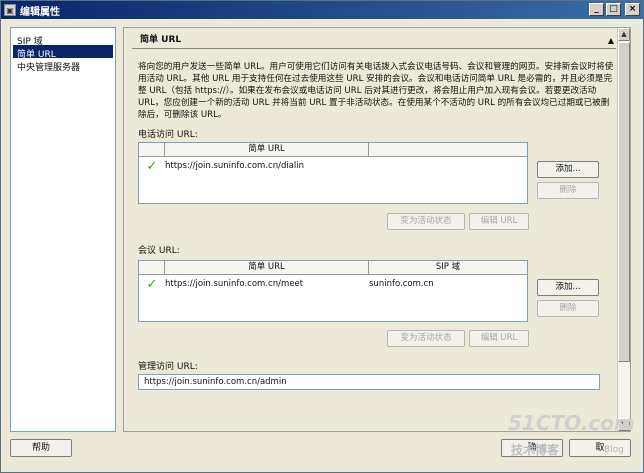 Image resolution: width=644 pixels, height=473 pixels. What do you see at coordinates (10, 10) in the screenshot?
I see `app-icon: ▣` at bounding box center [10, 10].